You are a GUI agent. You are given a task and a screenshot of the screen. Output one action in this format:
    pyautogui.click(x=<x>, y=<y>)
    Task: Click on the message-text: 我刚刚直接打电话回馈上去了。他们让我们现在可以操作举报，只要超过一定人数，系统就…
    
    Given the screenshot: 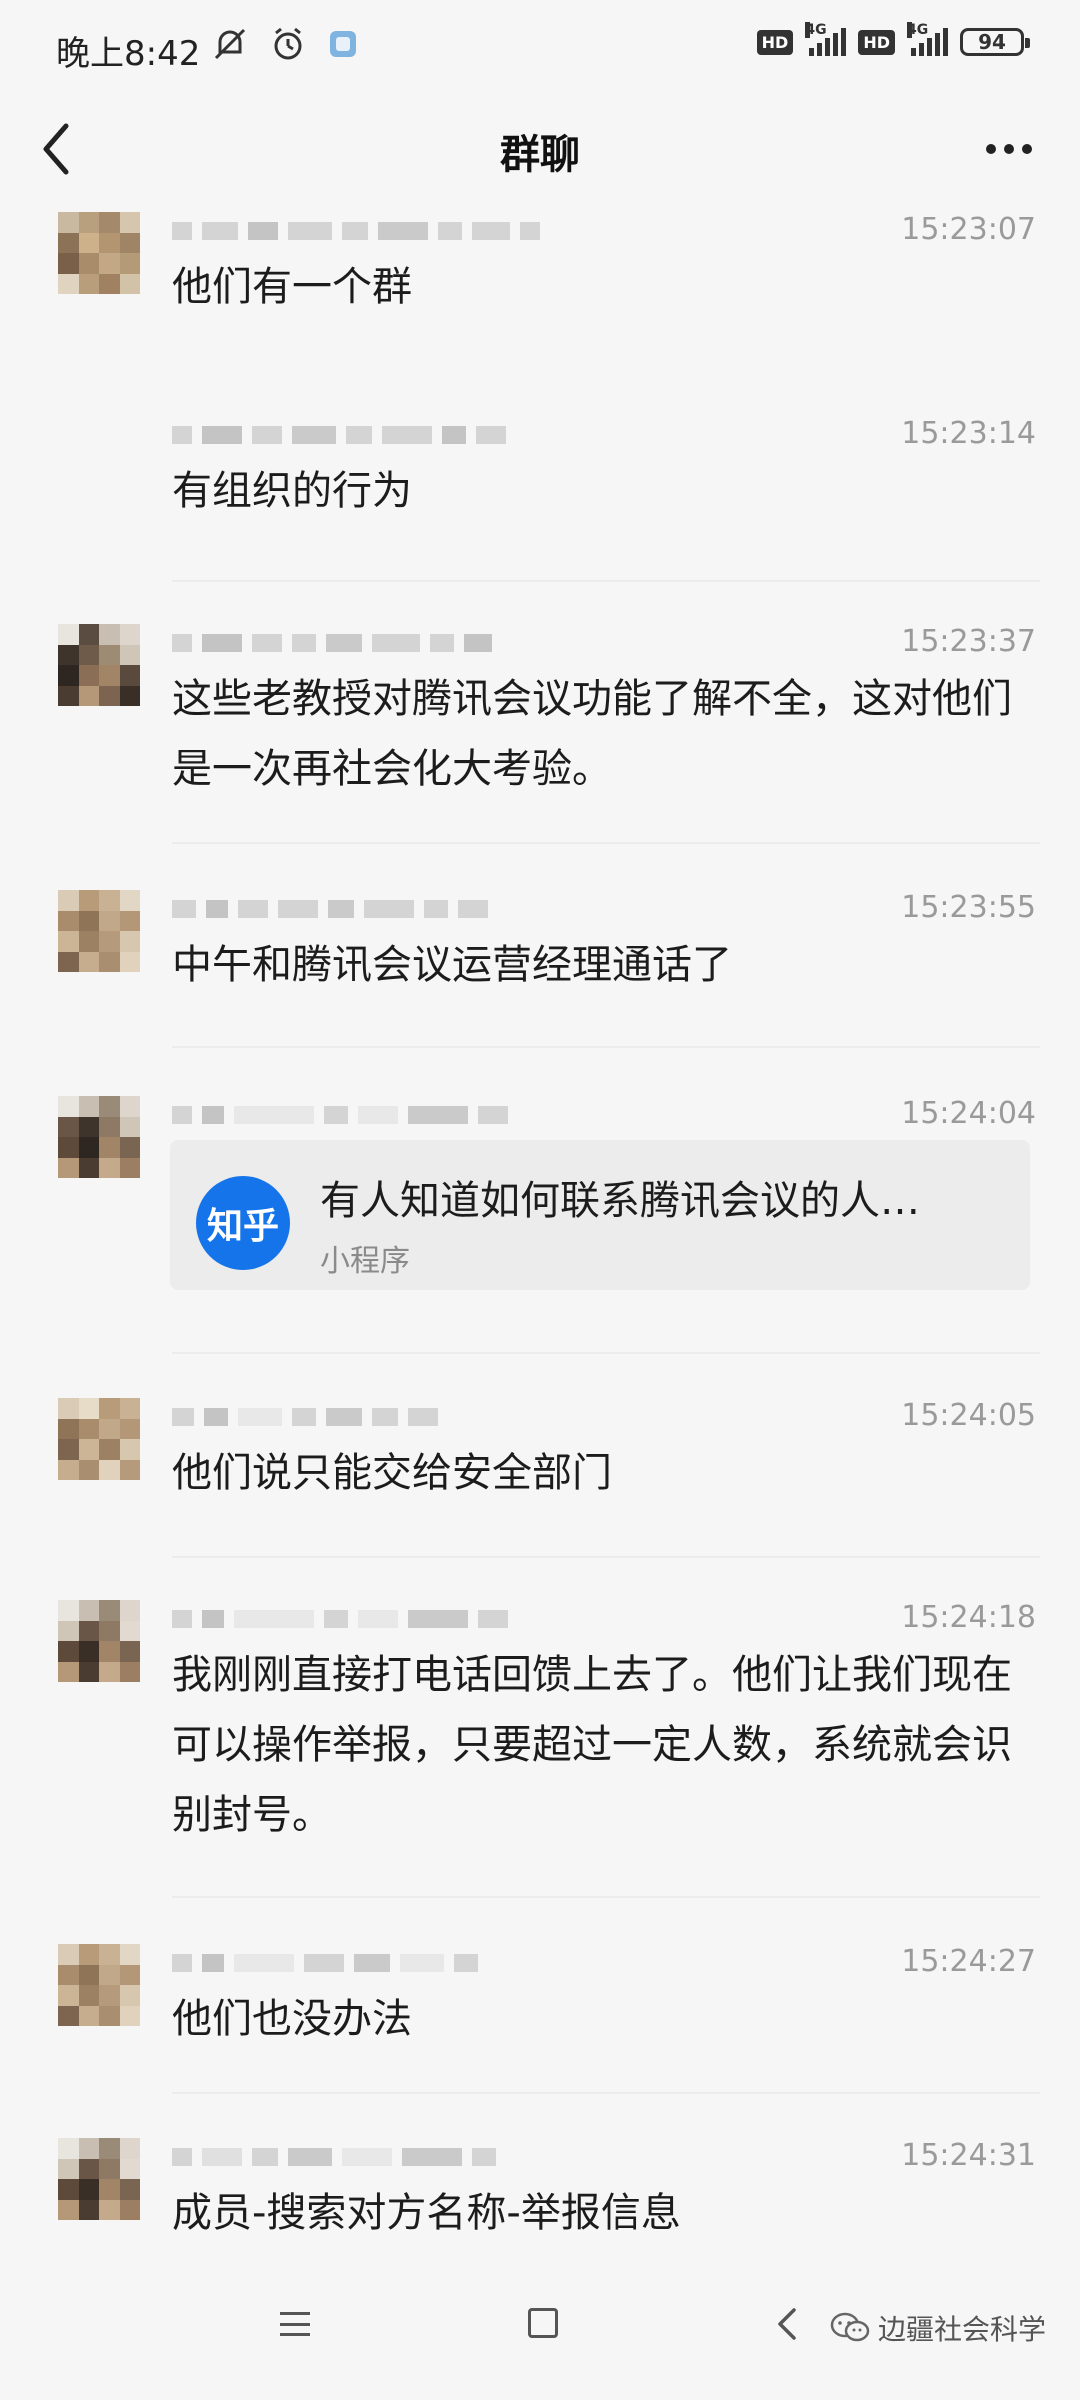 What is the action you would take?
    pyautogui.click(x=602, y=1745)
    